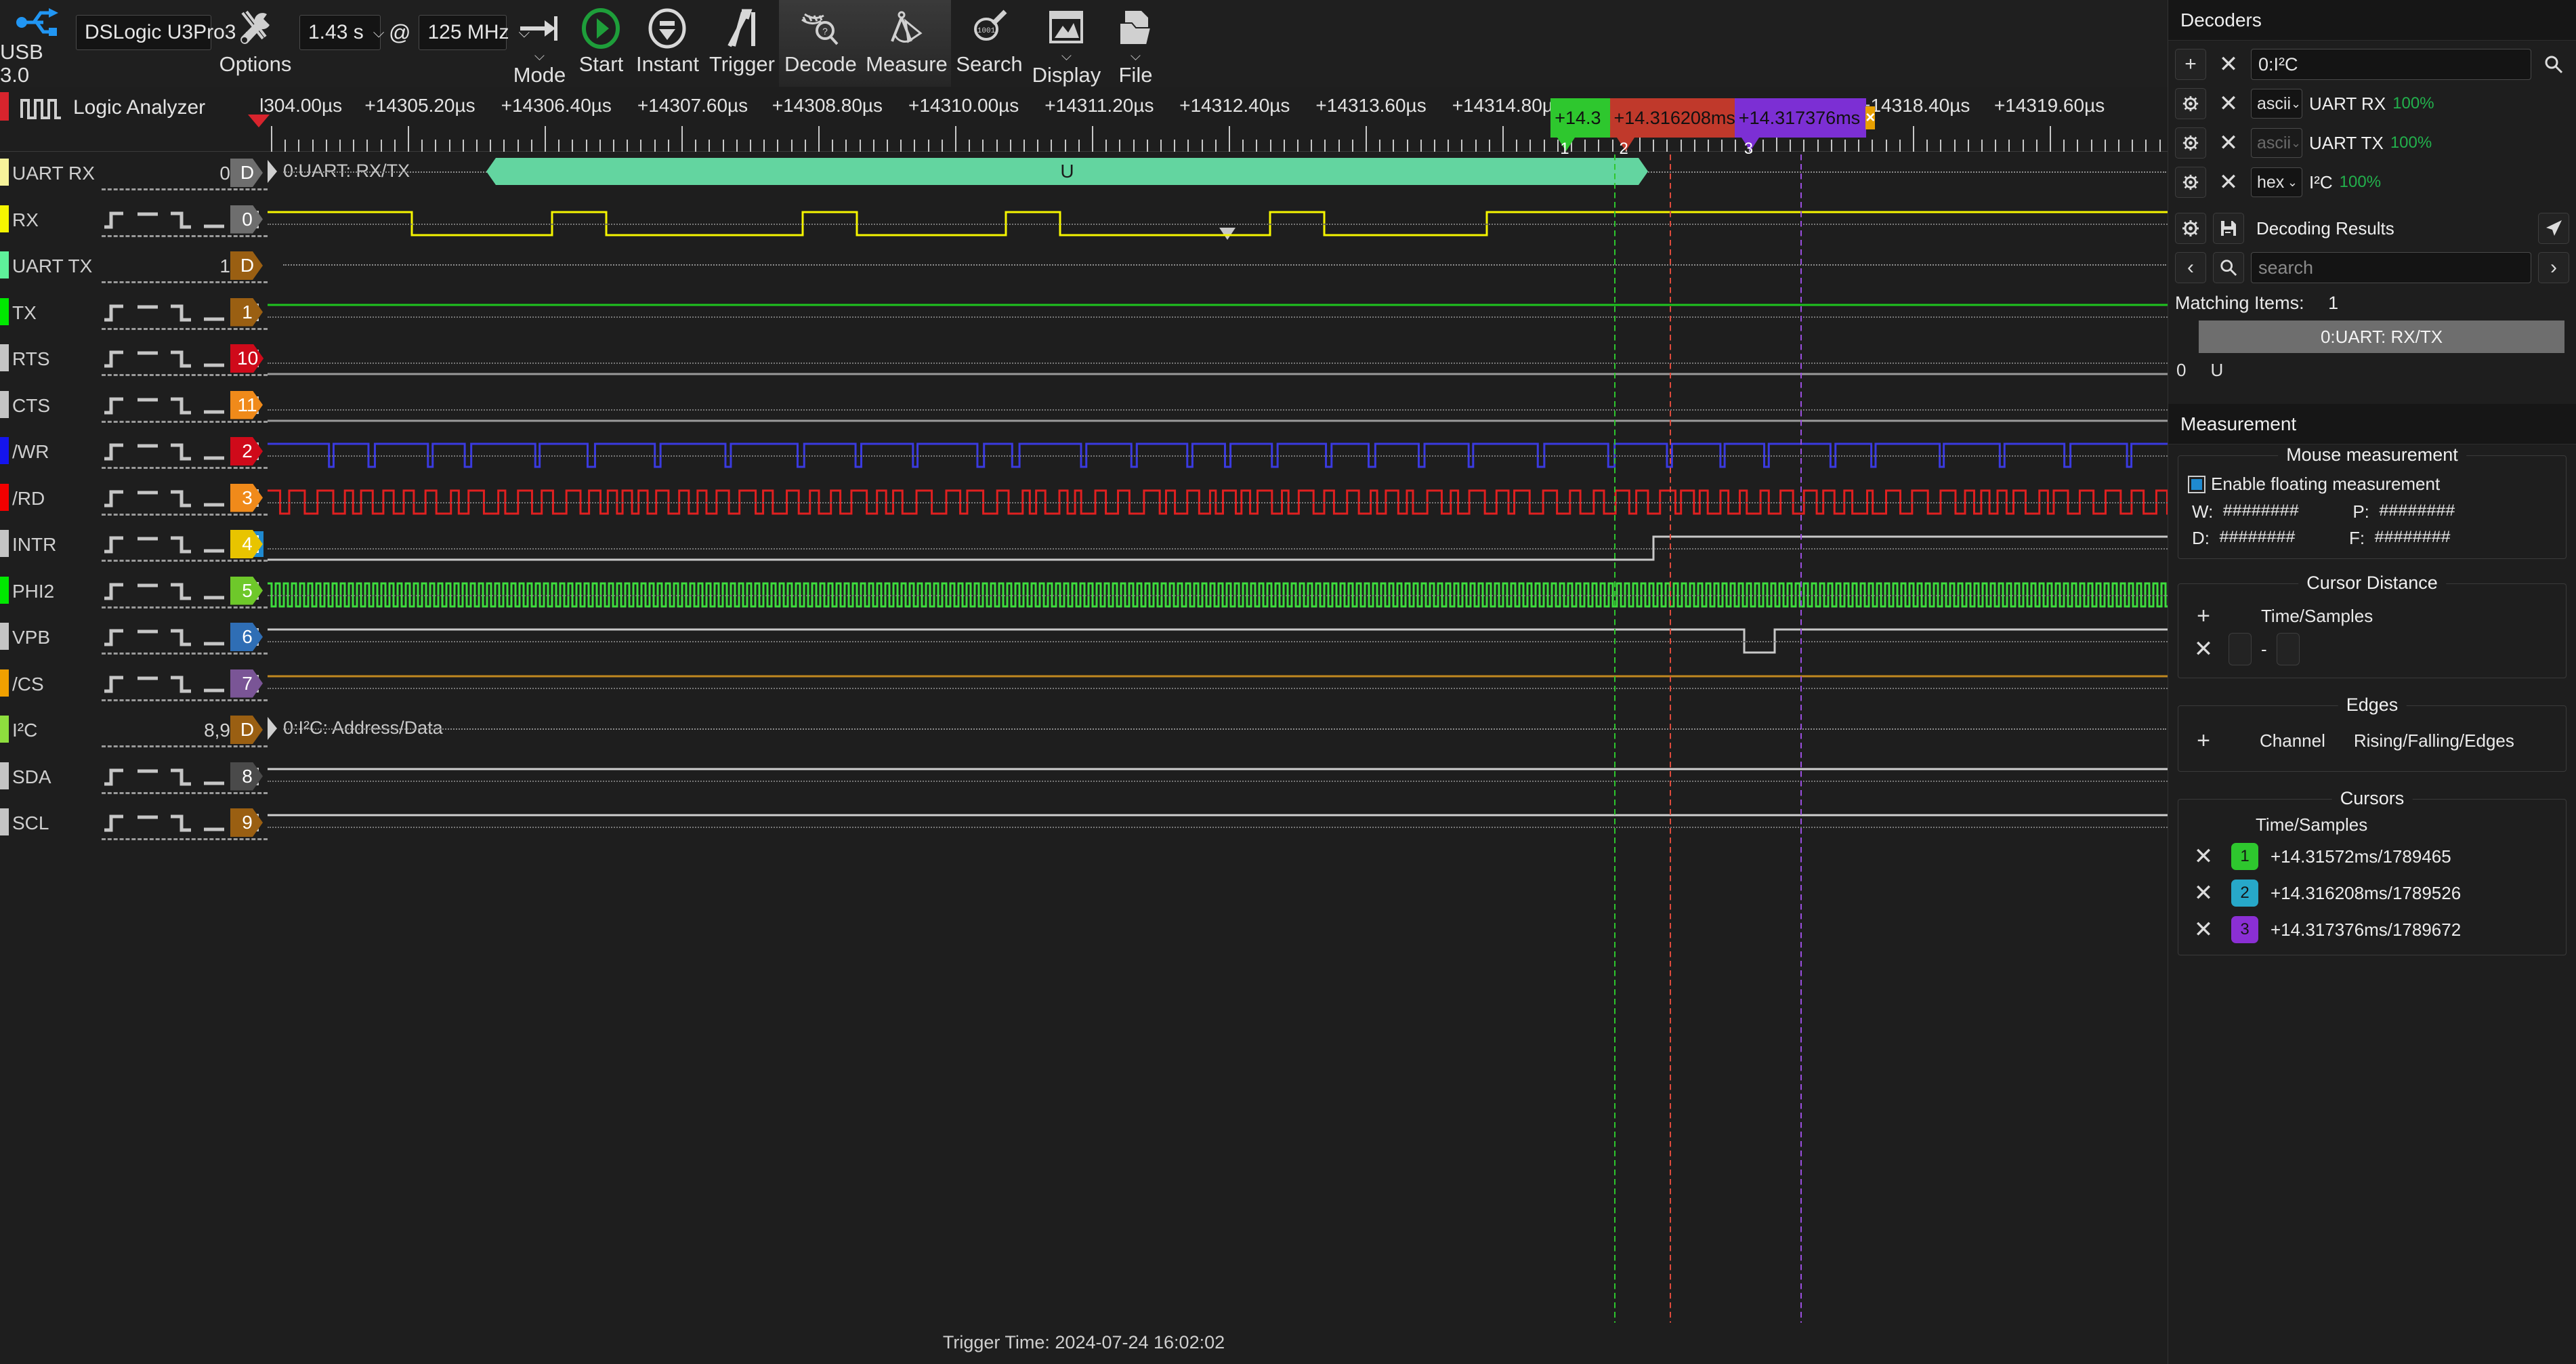  I want to click on remove-all-decoders-button: ✕, so click(2228, 64).